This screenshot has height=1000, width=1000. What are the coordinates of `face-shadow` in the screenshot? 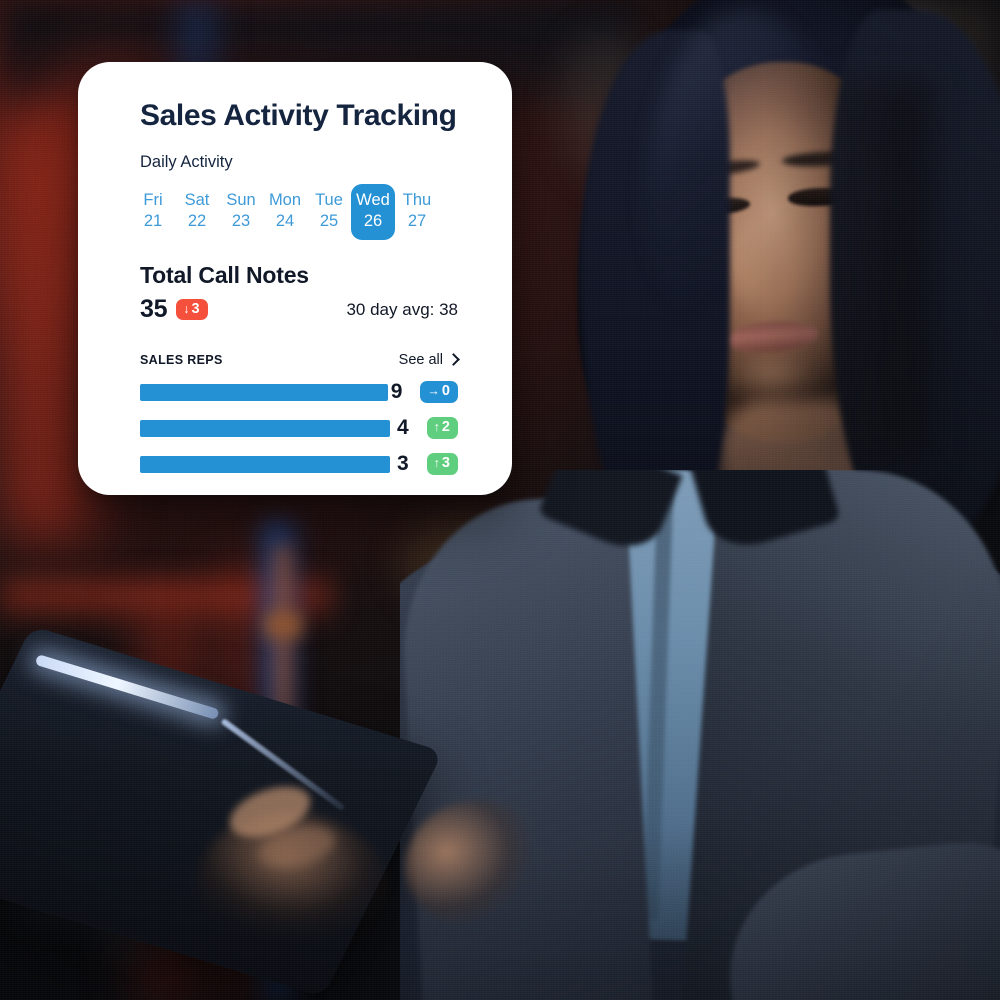 It's located at (845, 270).